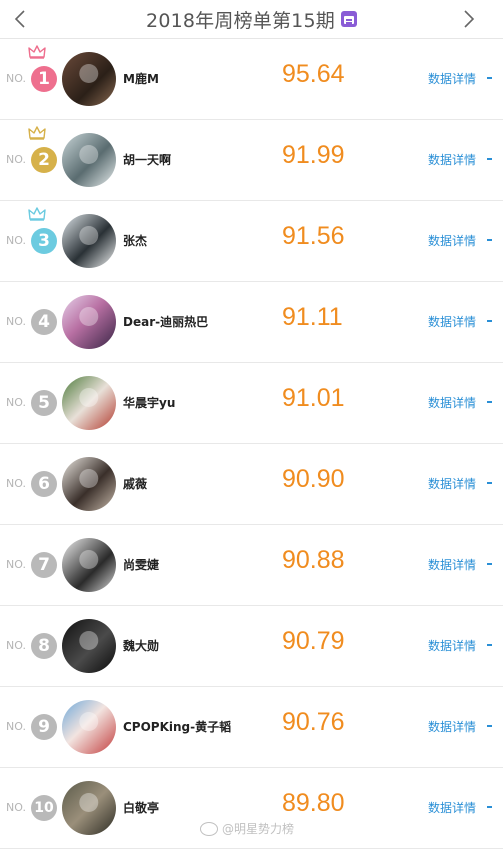 The image size is (503, 849). Describe the element at coordinates (165, 321) in the screenshot. I see `star-name: Dear-迪丽热巴` at that location.